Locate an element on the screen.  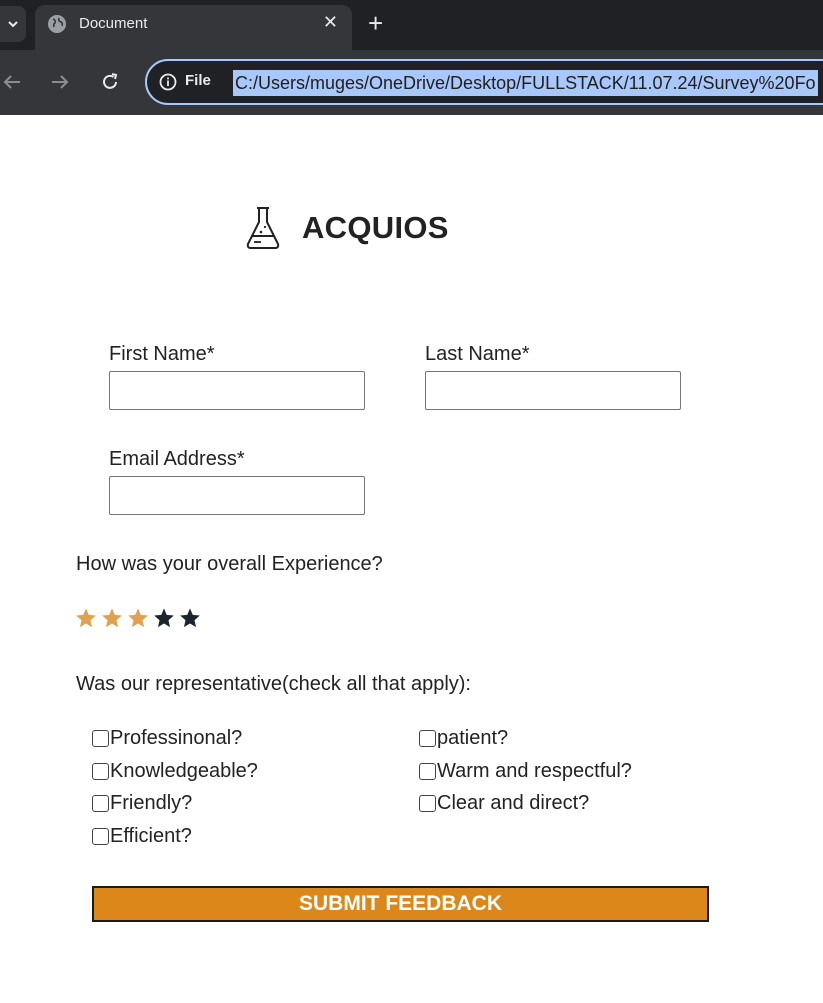
chevron-down-icon is located at coordinates (13, 24).